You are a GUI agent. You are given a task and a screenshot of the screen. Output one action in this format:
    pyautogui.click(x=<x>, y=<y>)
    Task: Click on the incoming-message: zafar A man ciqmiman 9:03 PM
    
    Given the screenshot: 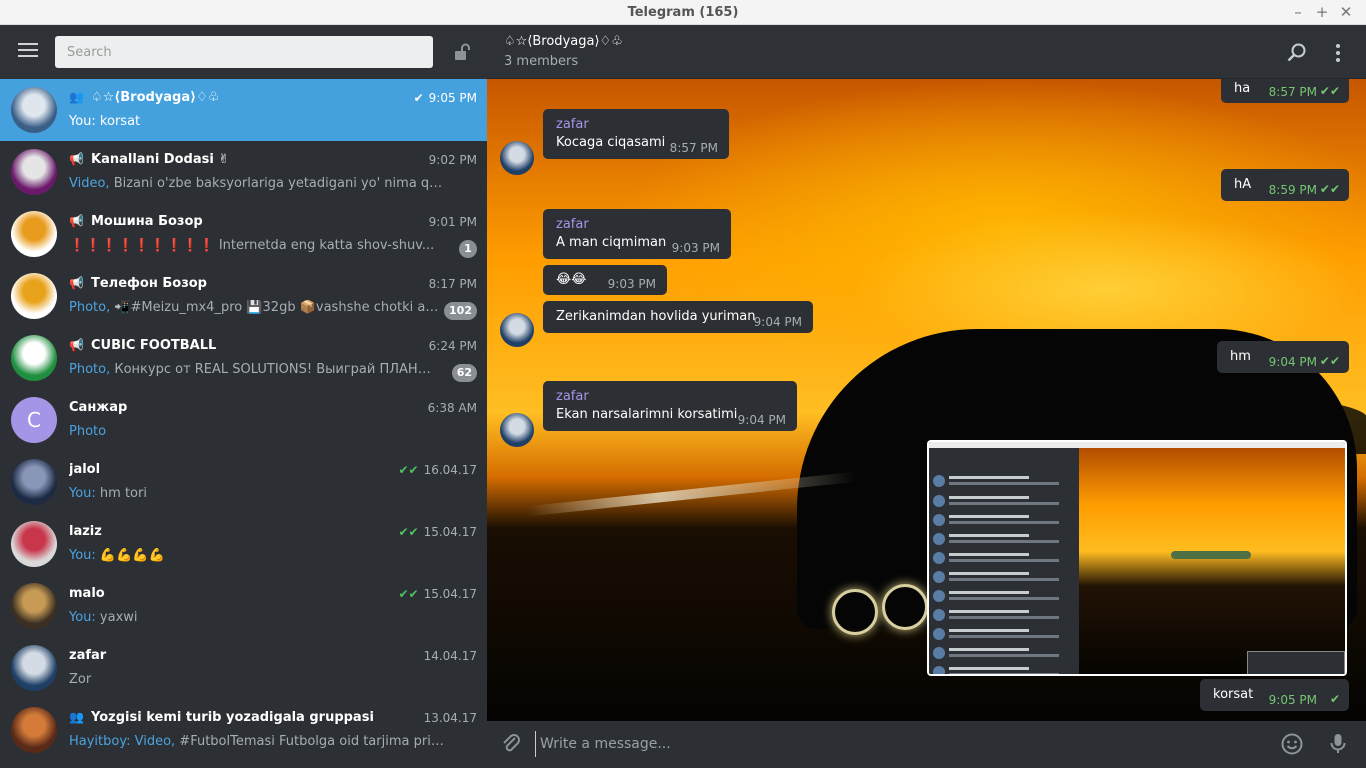 What is the action you would take?
    pyautogui.click(x=637, y=234)
    